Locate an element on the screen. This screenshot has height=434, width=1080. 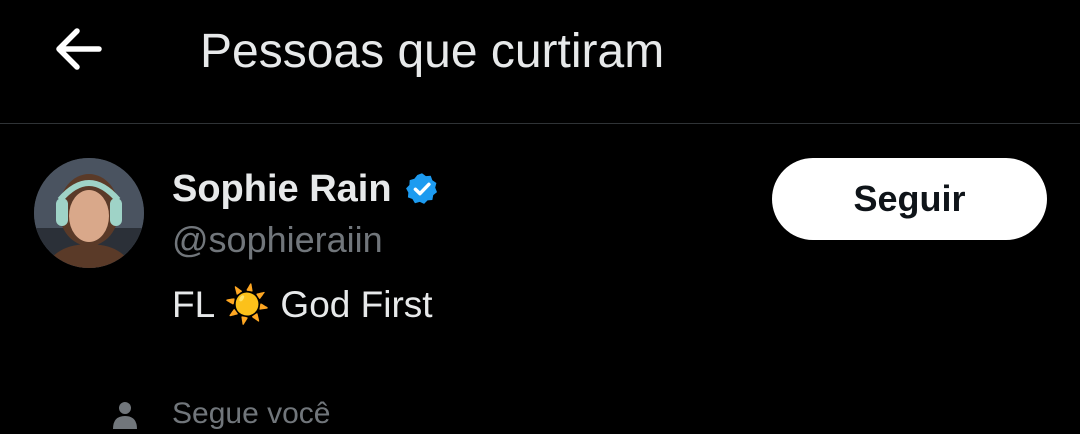
follows-you-indicator: Segue você is located at coordinates (220, 414).